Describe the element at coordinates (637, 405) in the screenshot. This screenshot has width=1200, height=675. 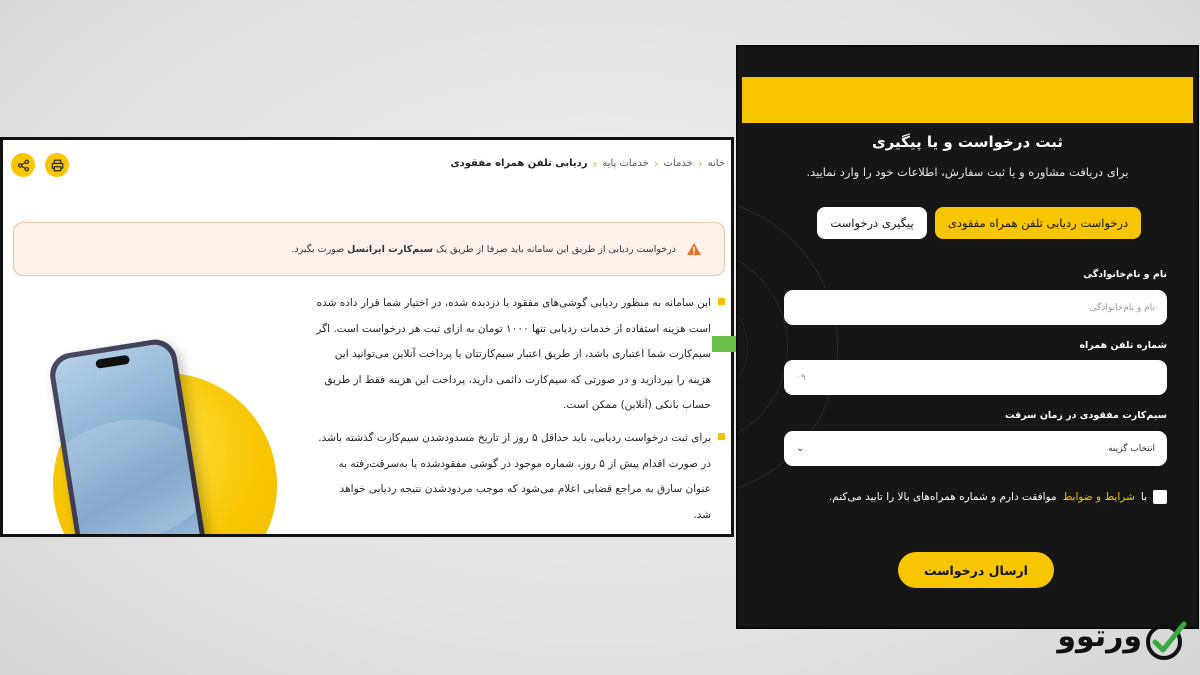
I see `paragraph-line: حساب بانکی (آنلاین) ممکن است.` at that location.